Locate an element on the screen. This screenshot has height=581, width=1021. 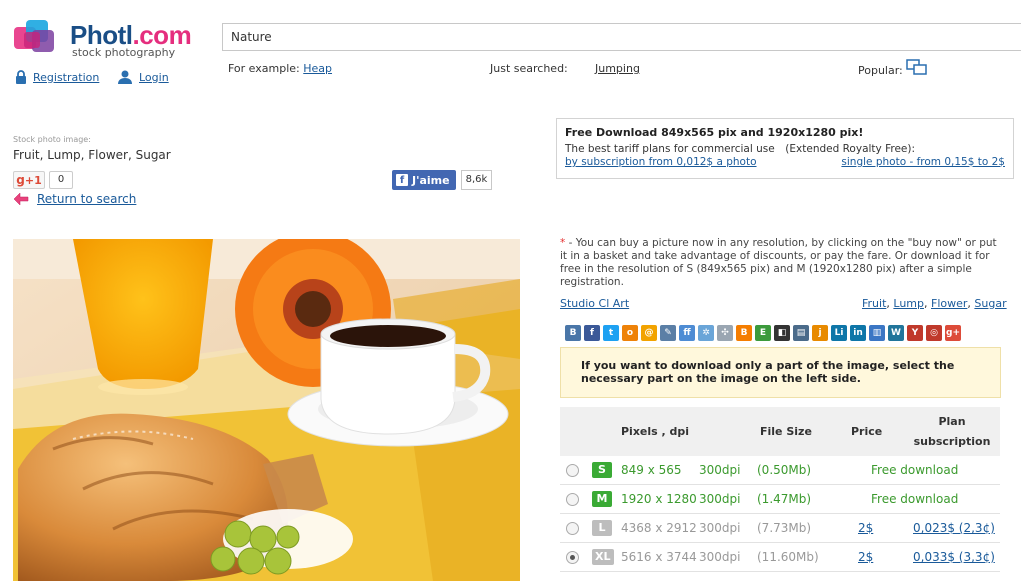
facebook-like: f J'aime 8,6k is located at coordinates (442, 180).